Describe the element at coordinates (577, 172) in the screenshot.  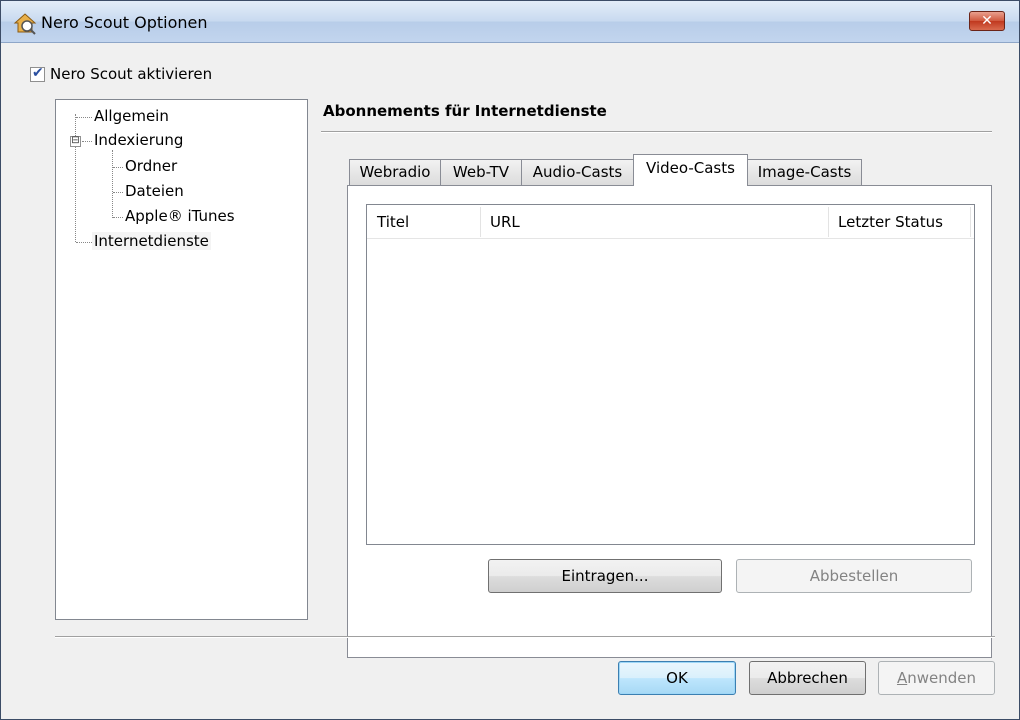
I see `tab-audio-casts: Audio-Casts` at that location.